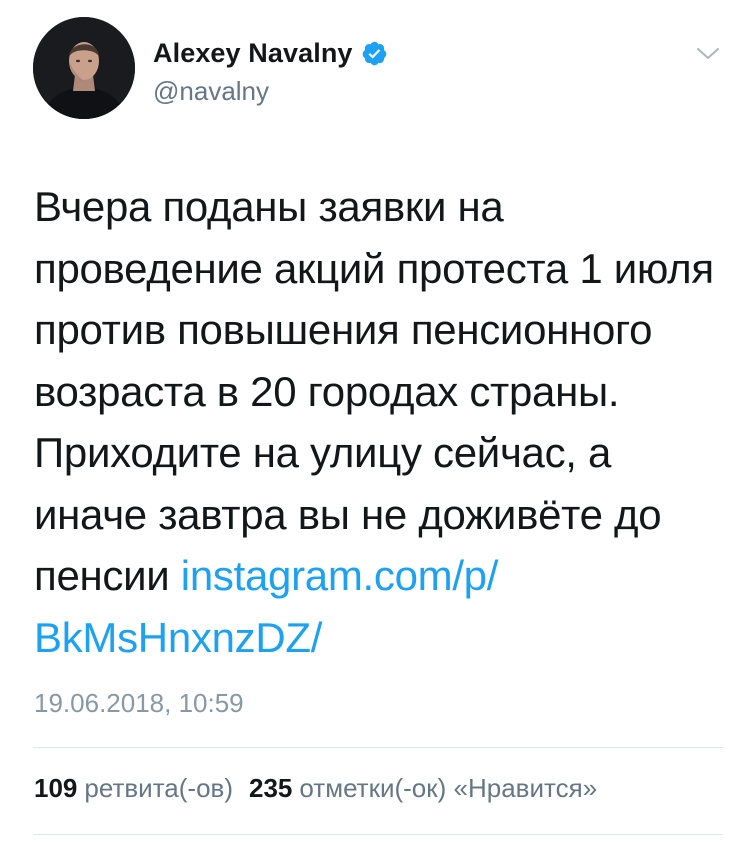 Image resolution: width=750 pixels, height=846 pixels. Describe the element at coordinates (139, 703) in the screenshot. I see `tweet-timestamp: 19.06.2018, 10:59` at that location.